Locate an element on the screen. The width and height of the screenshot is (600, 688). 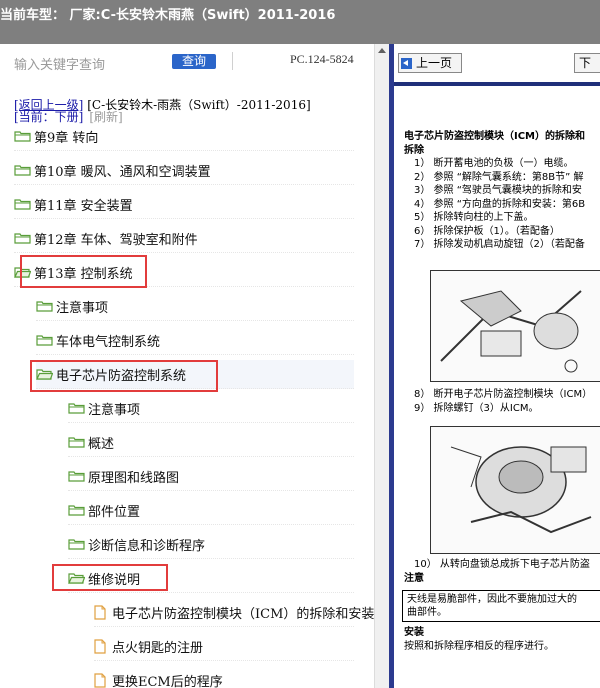
doc-step: 2） 参照 “解除气囊系统：第8B节” 解 is located at coordinates (499, 177).